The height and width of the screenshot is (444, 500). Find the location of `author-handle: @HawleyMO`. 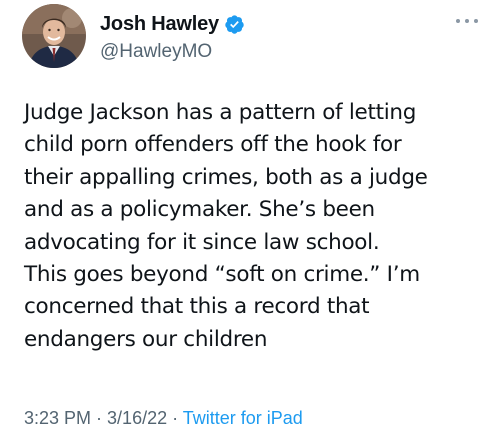

author-handle: @HawleyMO is located at coordinates (172, 52).